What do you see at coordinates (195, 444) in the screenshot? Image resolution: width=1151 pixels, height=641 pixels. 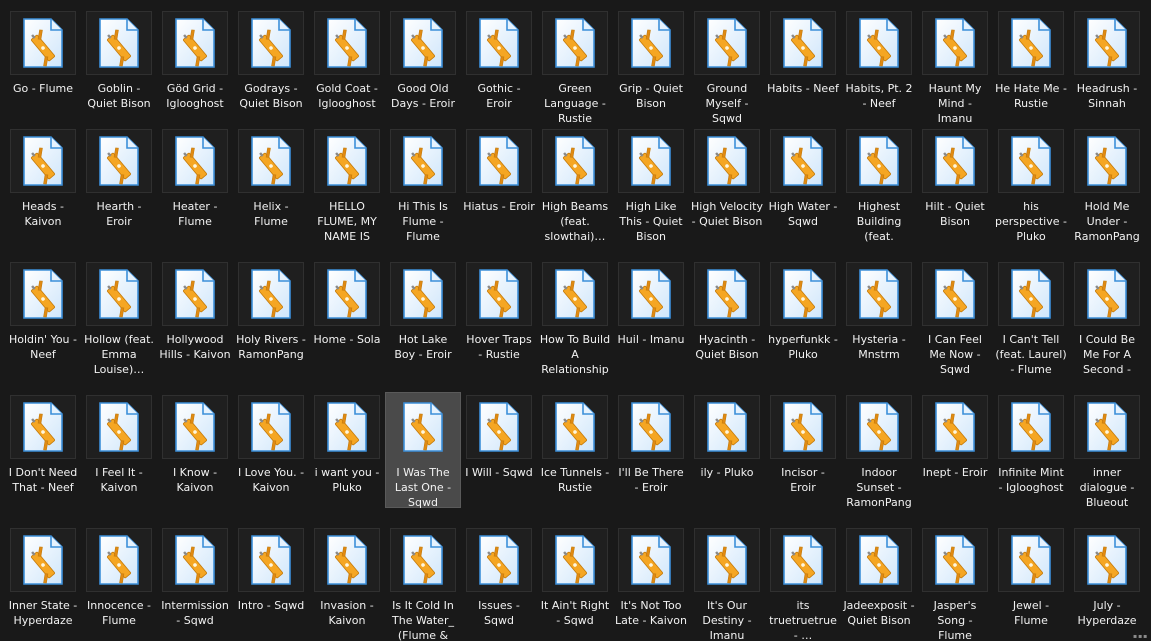 I see `file-item: I Know - Kaivon` at bounding box center [195, 444].